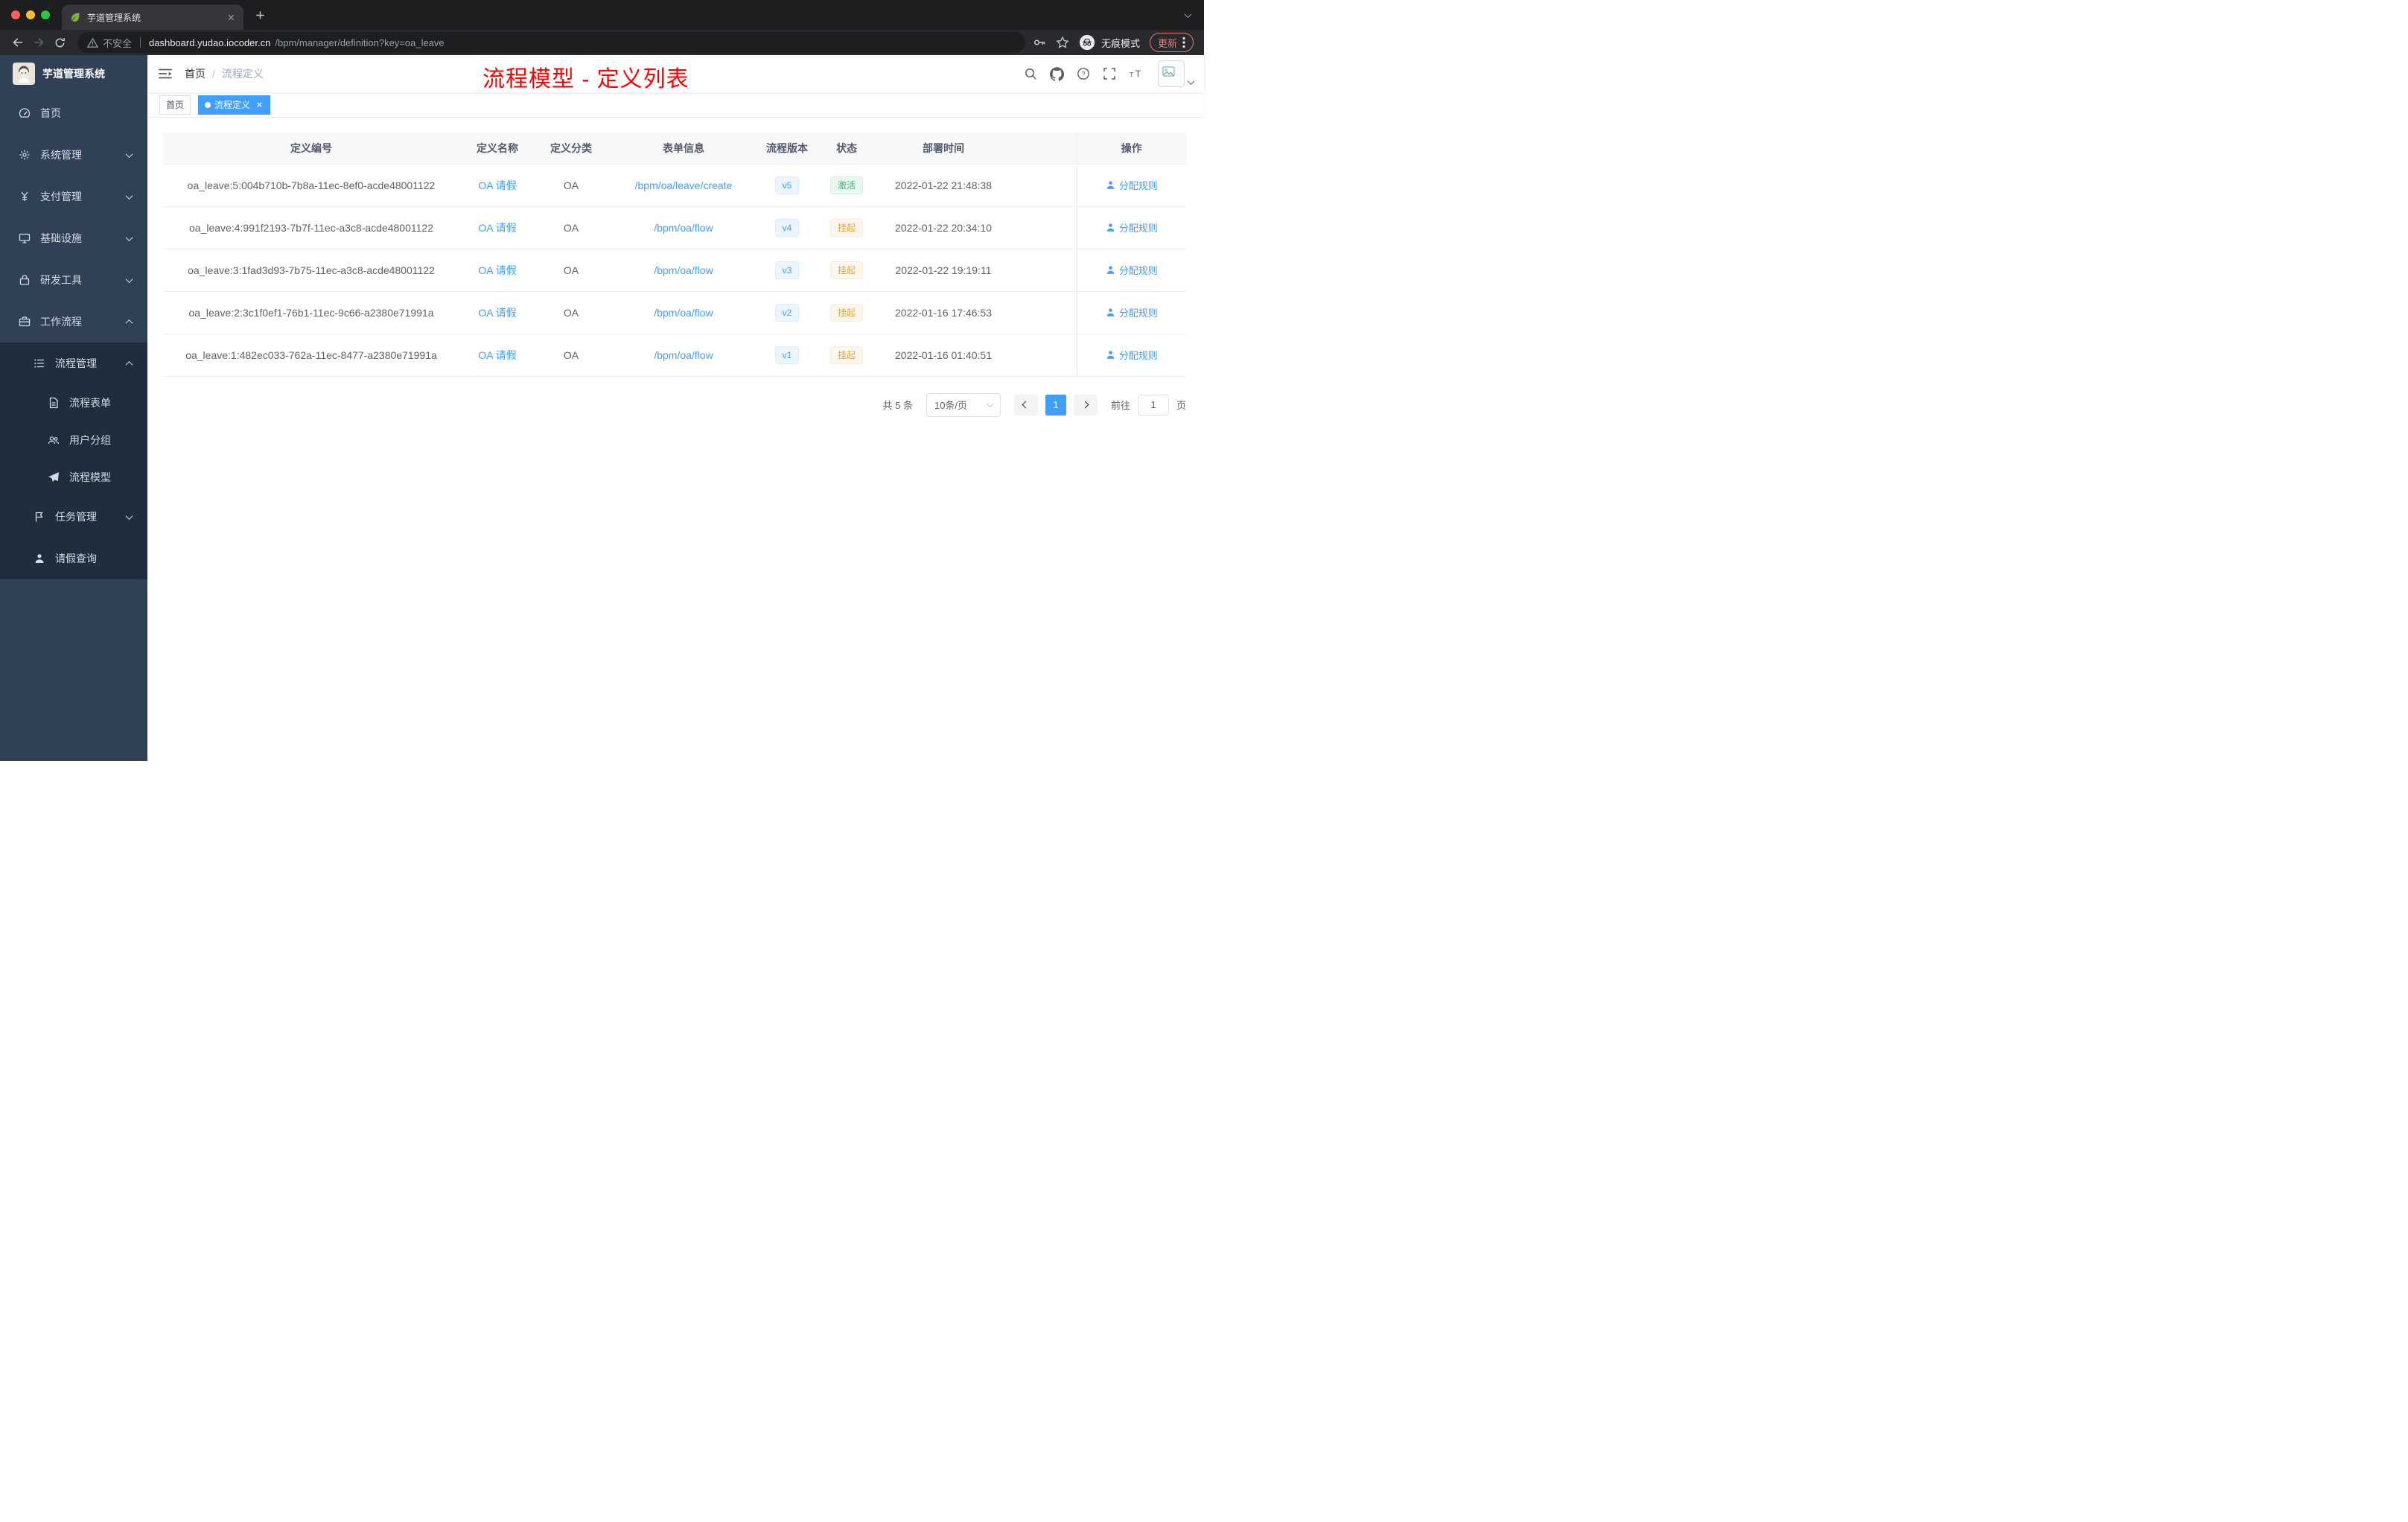 This screenshot has height=1522, width=2408. What do you see at coordinates (195, 73) in the screenshot?
I see `breadcrumb-home: 首页` at bounding box center [195, 73].